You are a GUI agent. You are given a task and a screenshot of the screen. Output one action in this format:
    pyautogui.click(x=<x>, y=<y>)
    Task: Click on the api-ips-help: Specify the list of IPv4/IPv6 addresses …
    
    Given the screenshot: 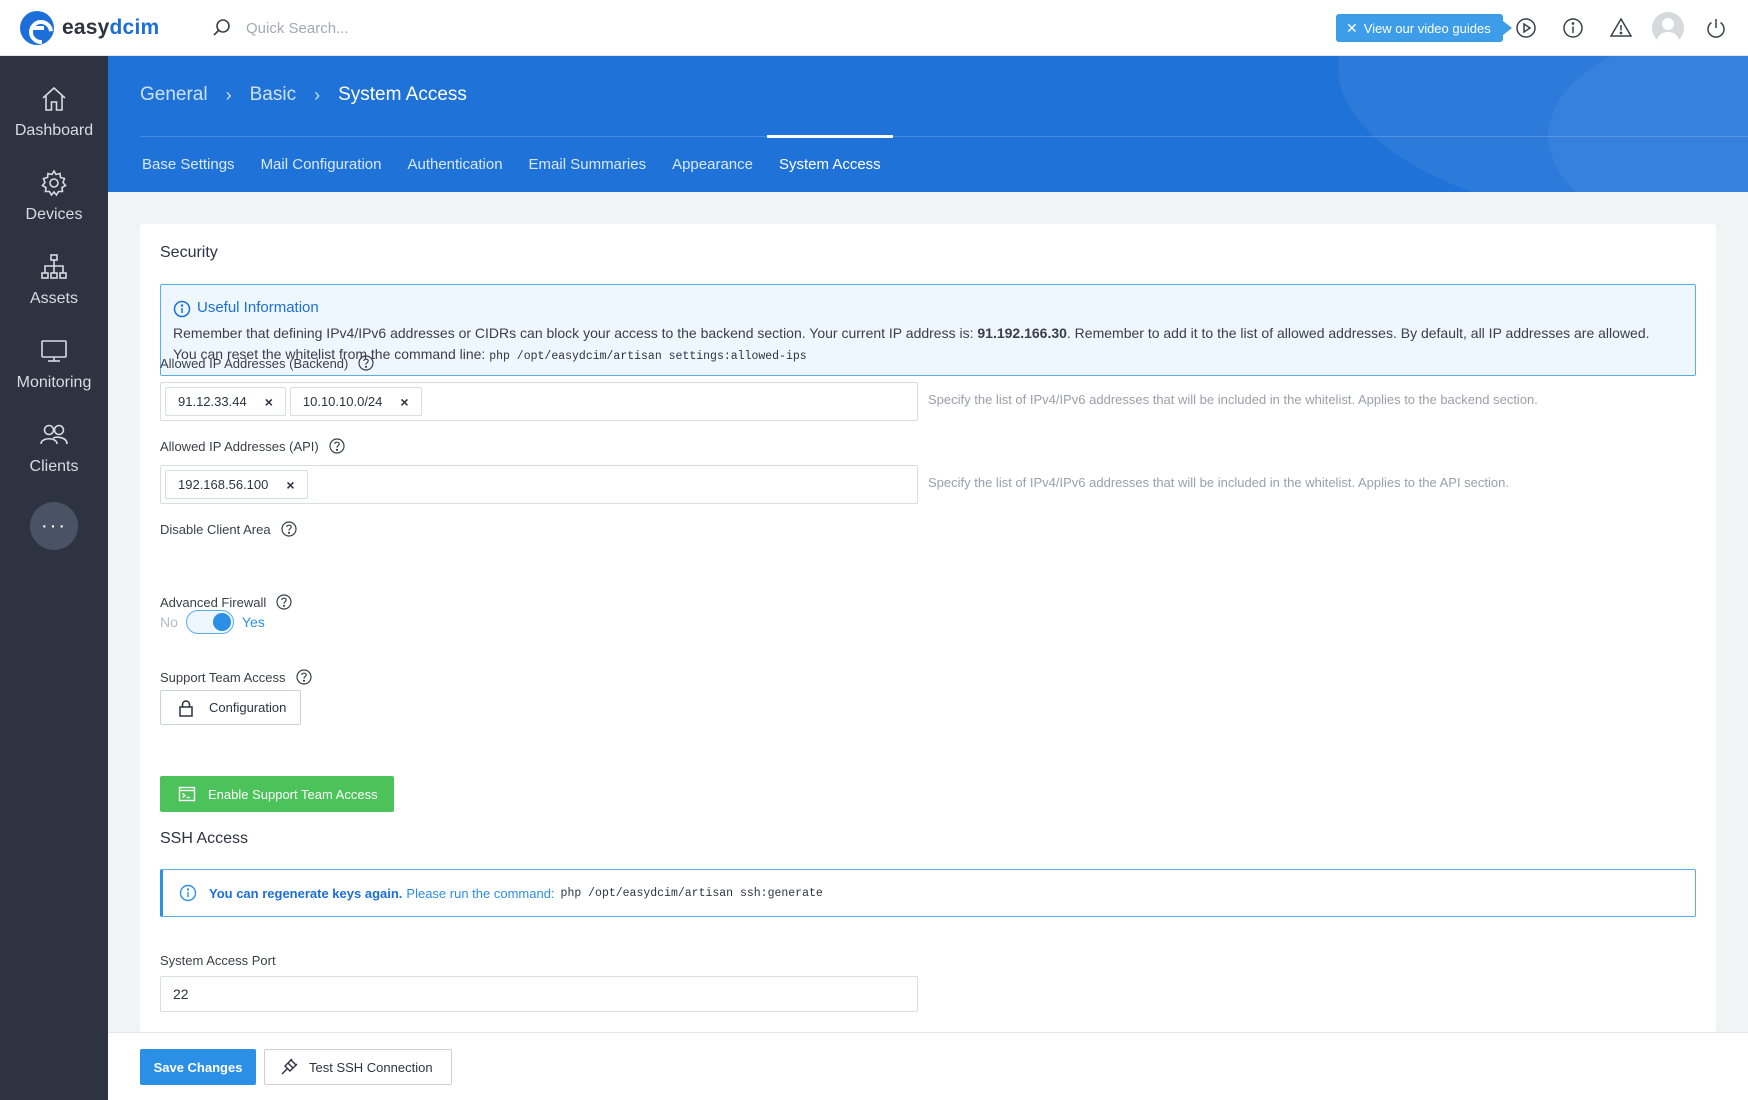 What is the action you would take?
    pyautogui.click(x=1218, y=482)
    